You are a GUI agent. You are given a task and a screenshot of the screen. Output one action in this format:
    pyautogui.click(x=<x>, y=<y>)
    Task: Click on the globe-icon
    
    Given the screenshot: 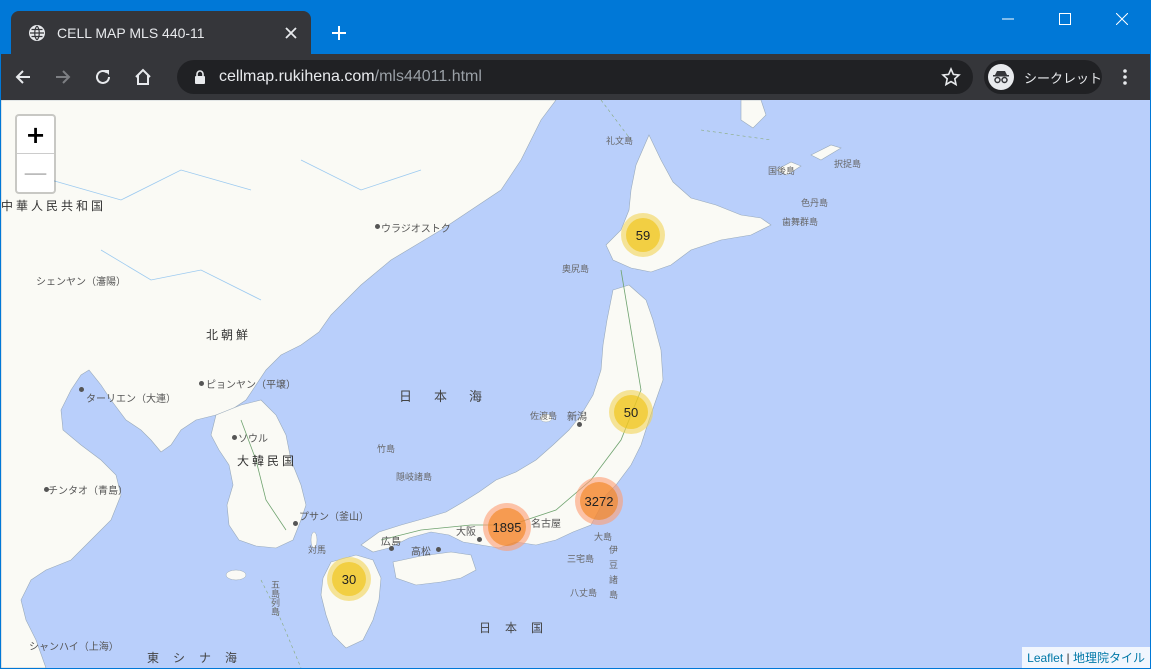 What is the action you would take?
    pyautogui.click(x=37, y=32)
    